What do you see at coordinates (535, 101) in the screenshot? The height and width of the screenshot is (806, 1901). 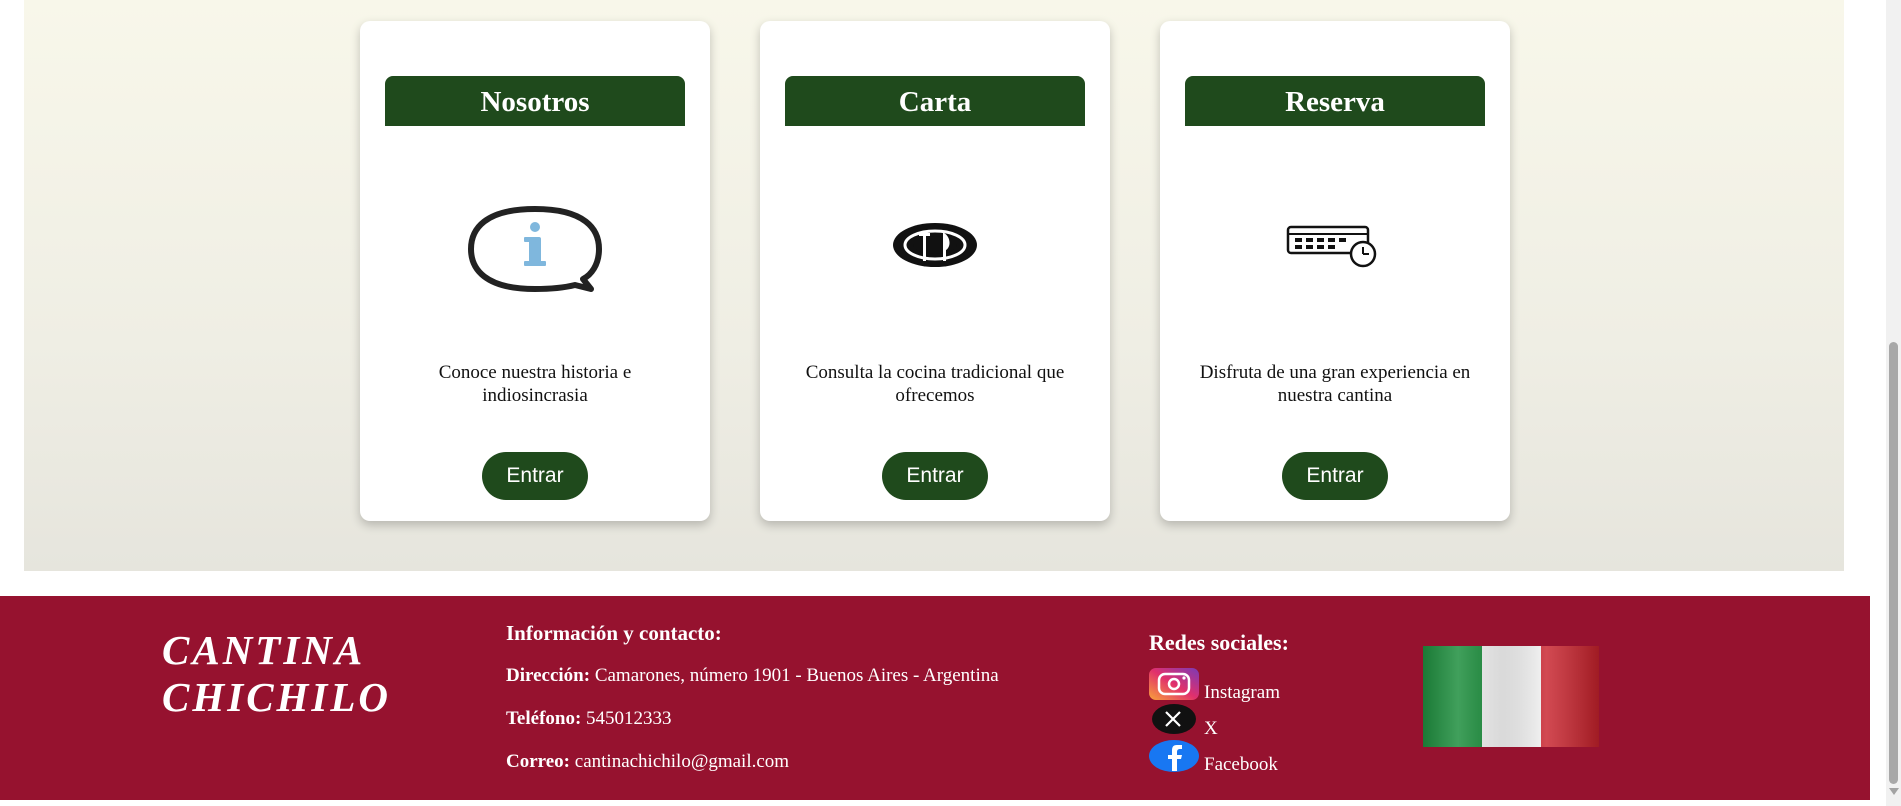 I see `card-title: Nosotros` at bounding box center [535, 101].